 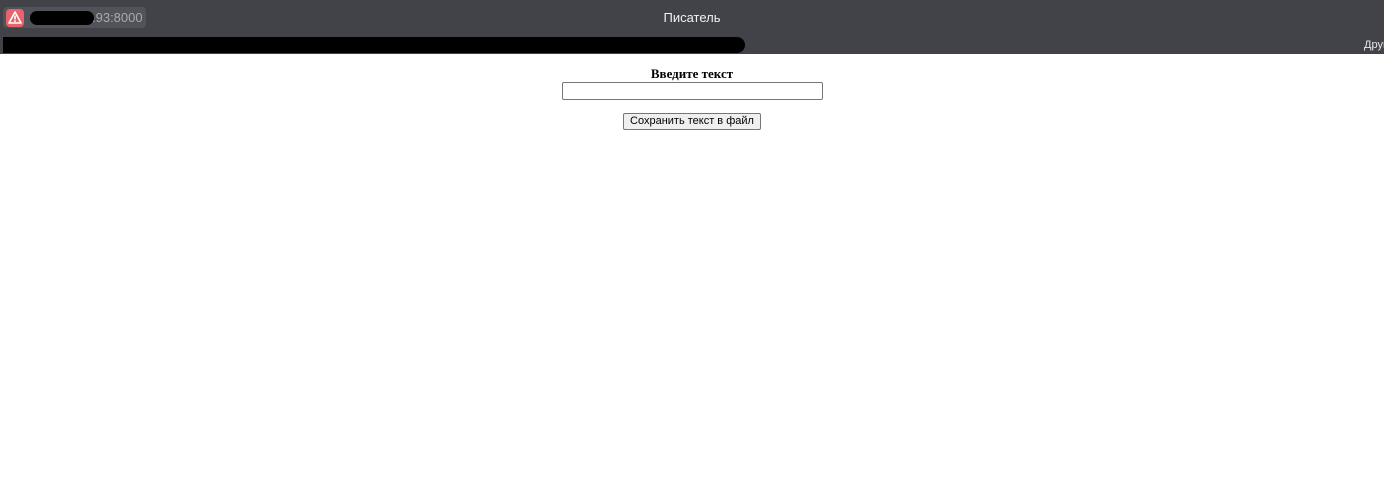 What do you see at coordinates (692, 73) in the screenshot?
I see `text-input-label: Введите текст` at bounding box center [692, 73].